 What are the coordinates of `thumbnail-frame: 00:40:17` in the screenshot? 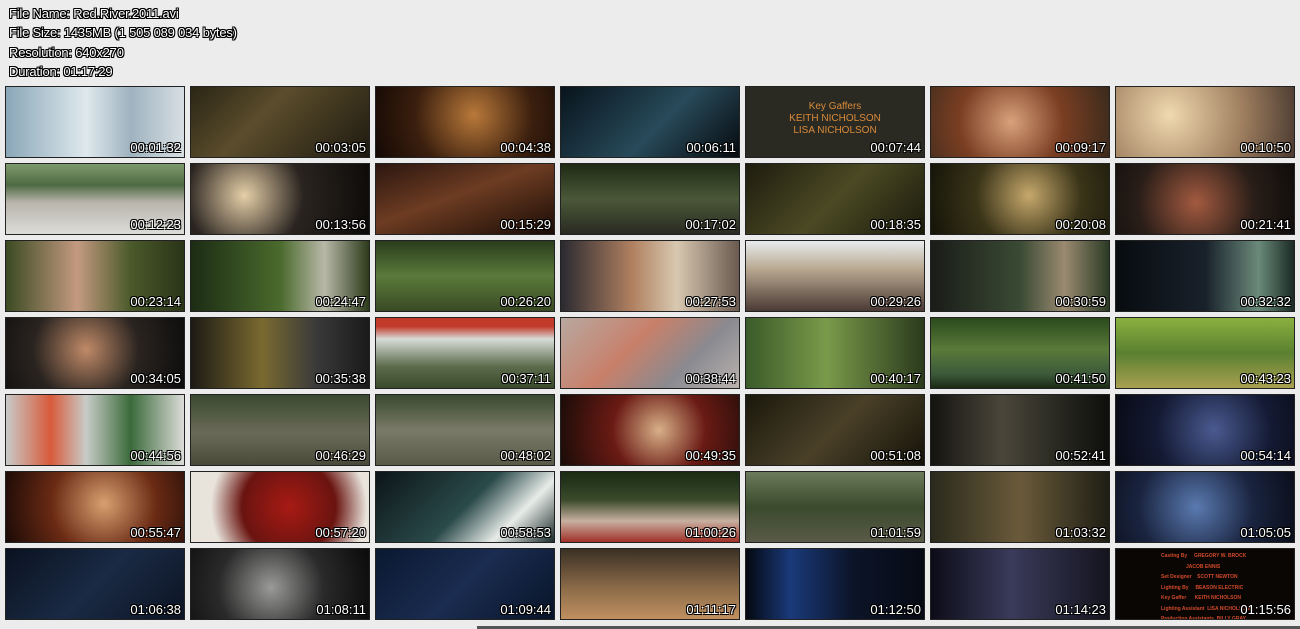 It's located at (835, 353).